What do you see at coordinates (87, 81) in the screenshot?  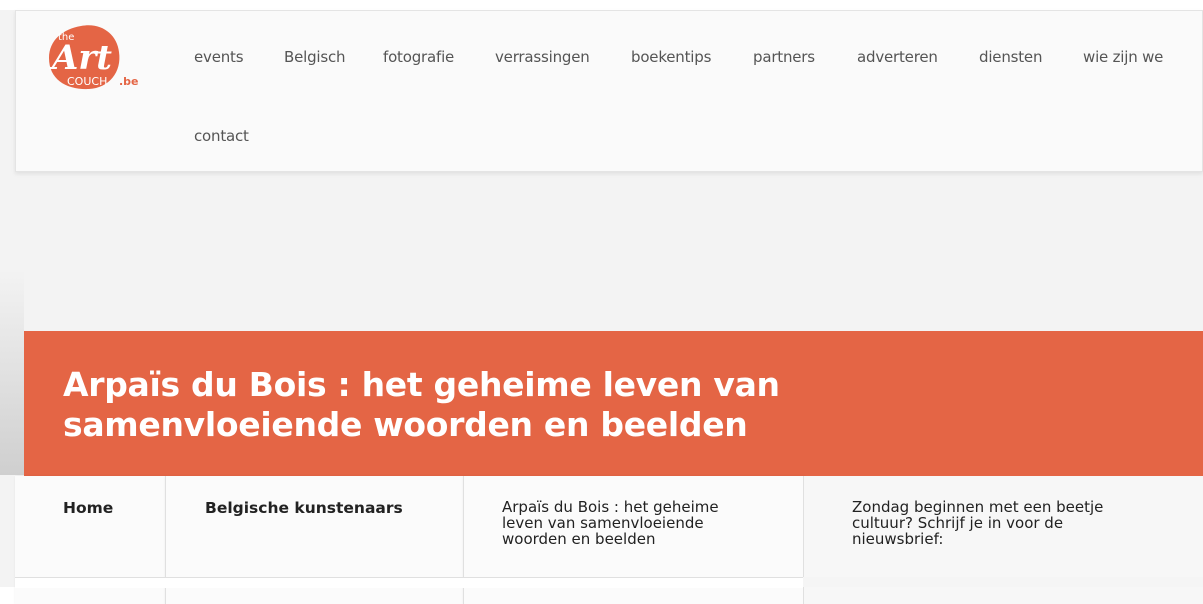 I see `svg-text: COUCH` at bounding box center [87, 81].